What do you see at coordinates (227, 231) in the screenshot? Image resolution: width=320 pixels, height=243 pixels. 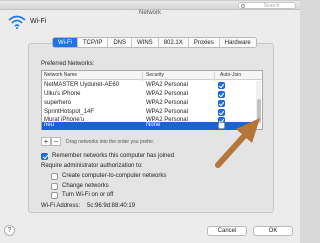 I see `cancel-button: Cancel` at bounding box center [227, 231].